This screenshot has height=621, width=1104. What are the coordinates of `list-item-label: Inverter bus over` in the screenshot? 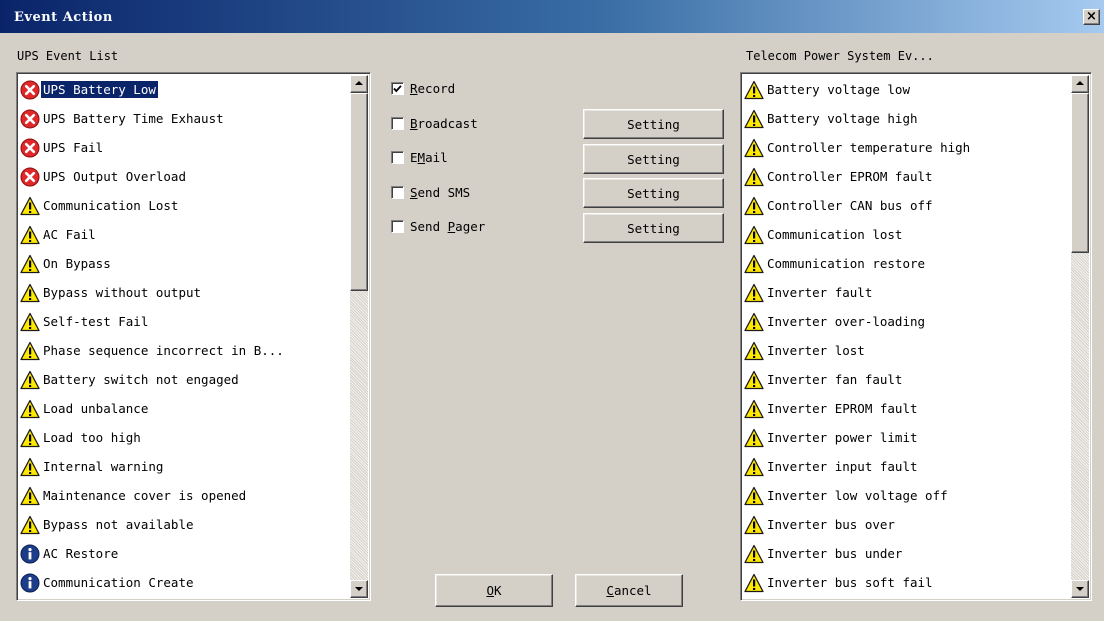 It's located at (831, 524).